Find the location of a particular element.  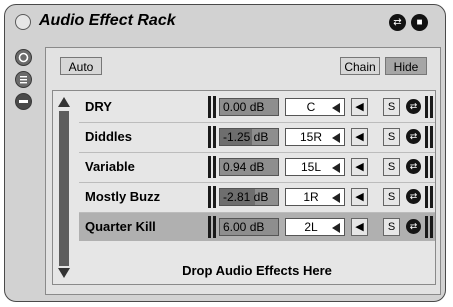

volume-slider: 0.00 dB is located at coordinates (249, 107).